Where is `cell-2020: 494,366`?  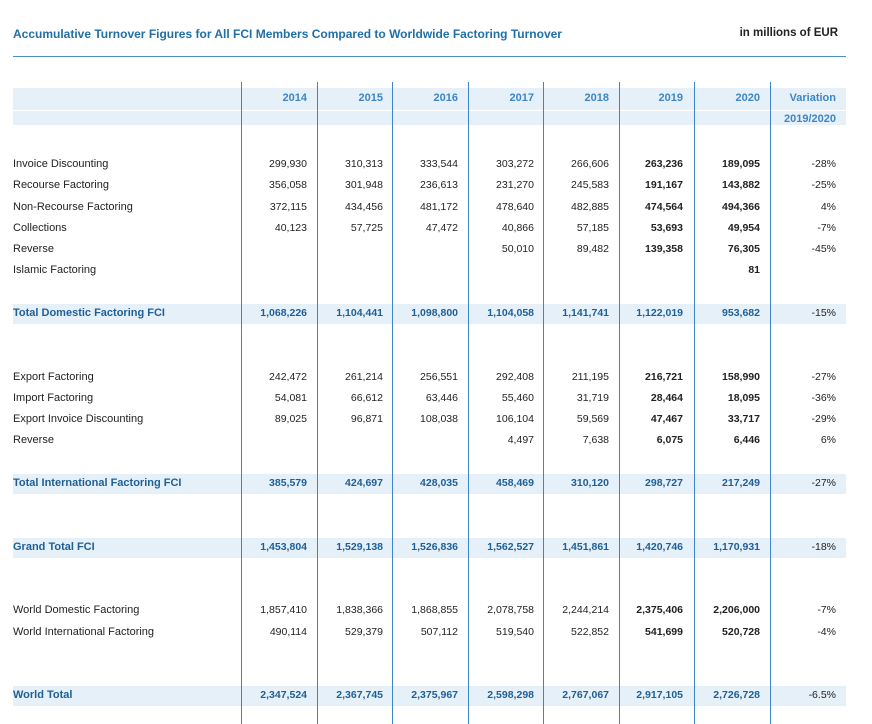
cell-2020: 494,366 is located at coordinates (741, 207).